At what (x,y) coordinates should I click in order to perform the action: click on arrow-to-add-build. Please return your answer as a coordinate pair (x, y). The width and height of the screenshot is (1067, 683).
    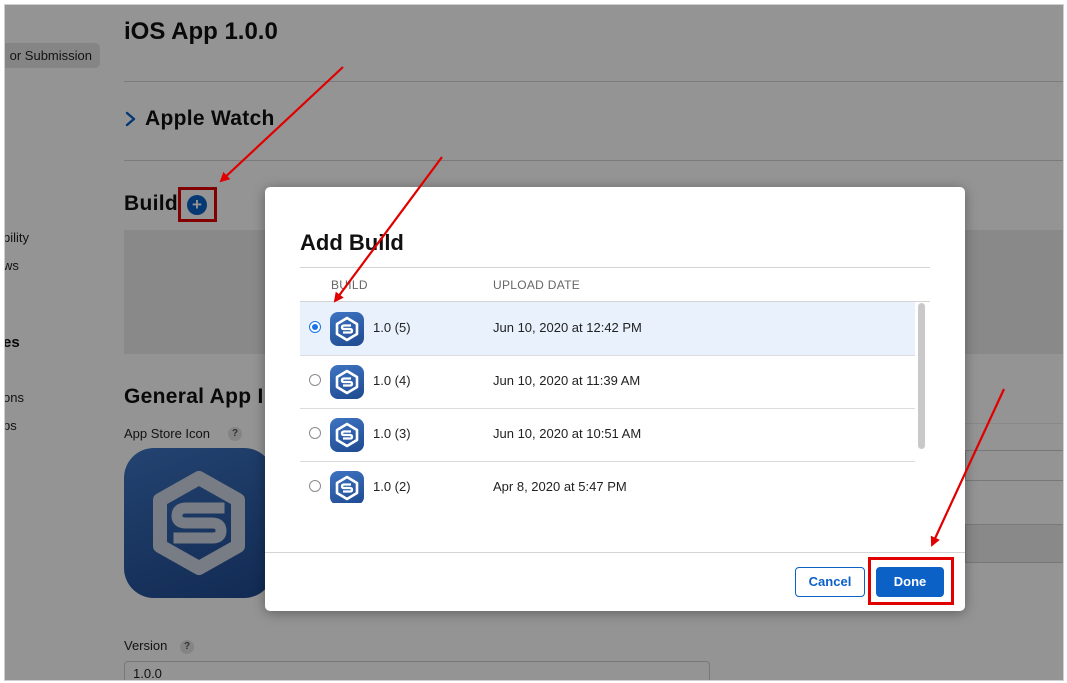
    Looking at the image, I should click on (281, 124).